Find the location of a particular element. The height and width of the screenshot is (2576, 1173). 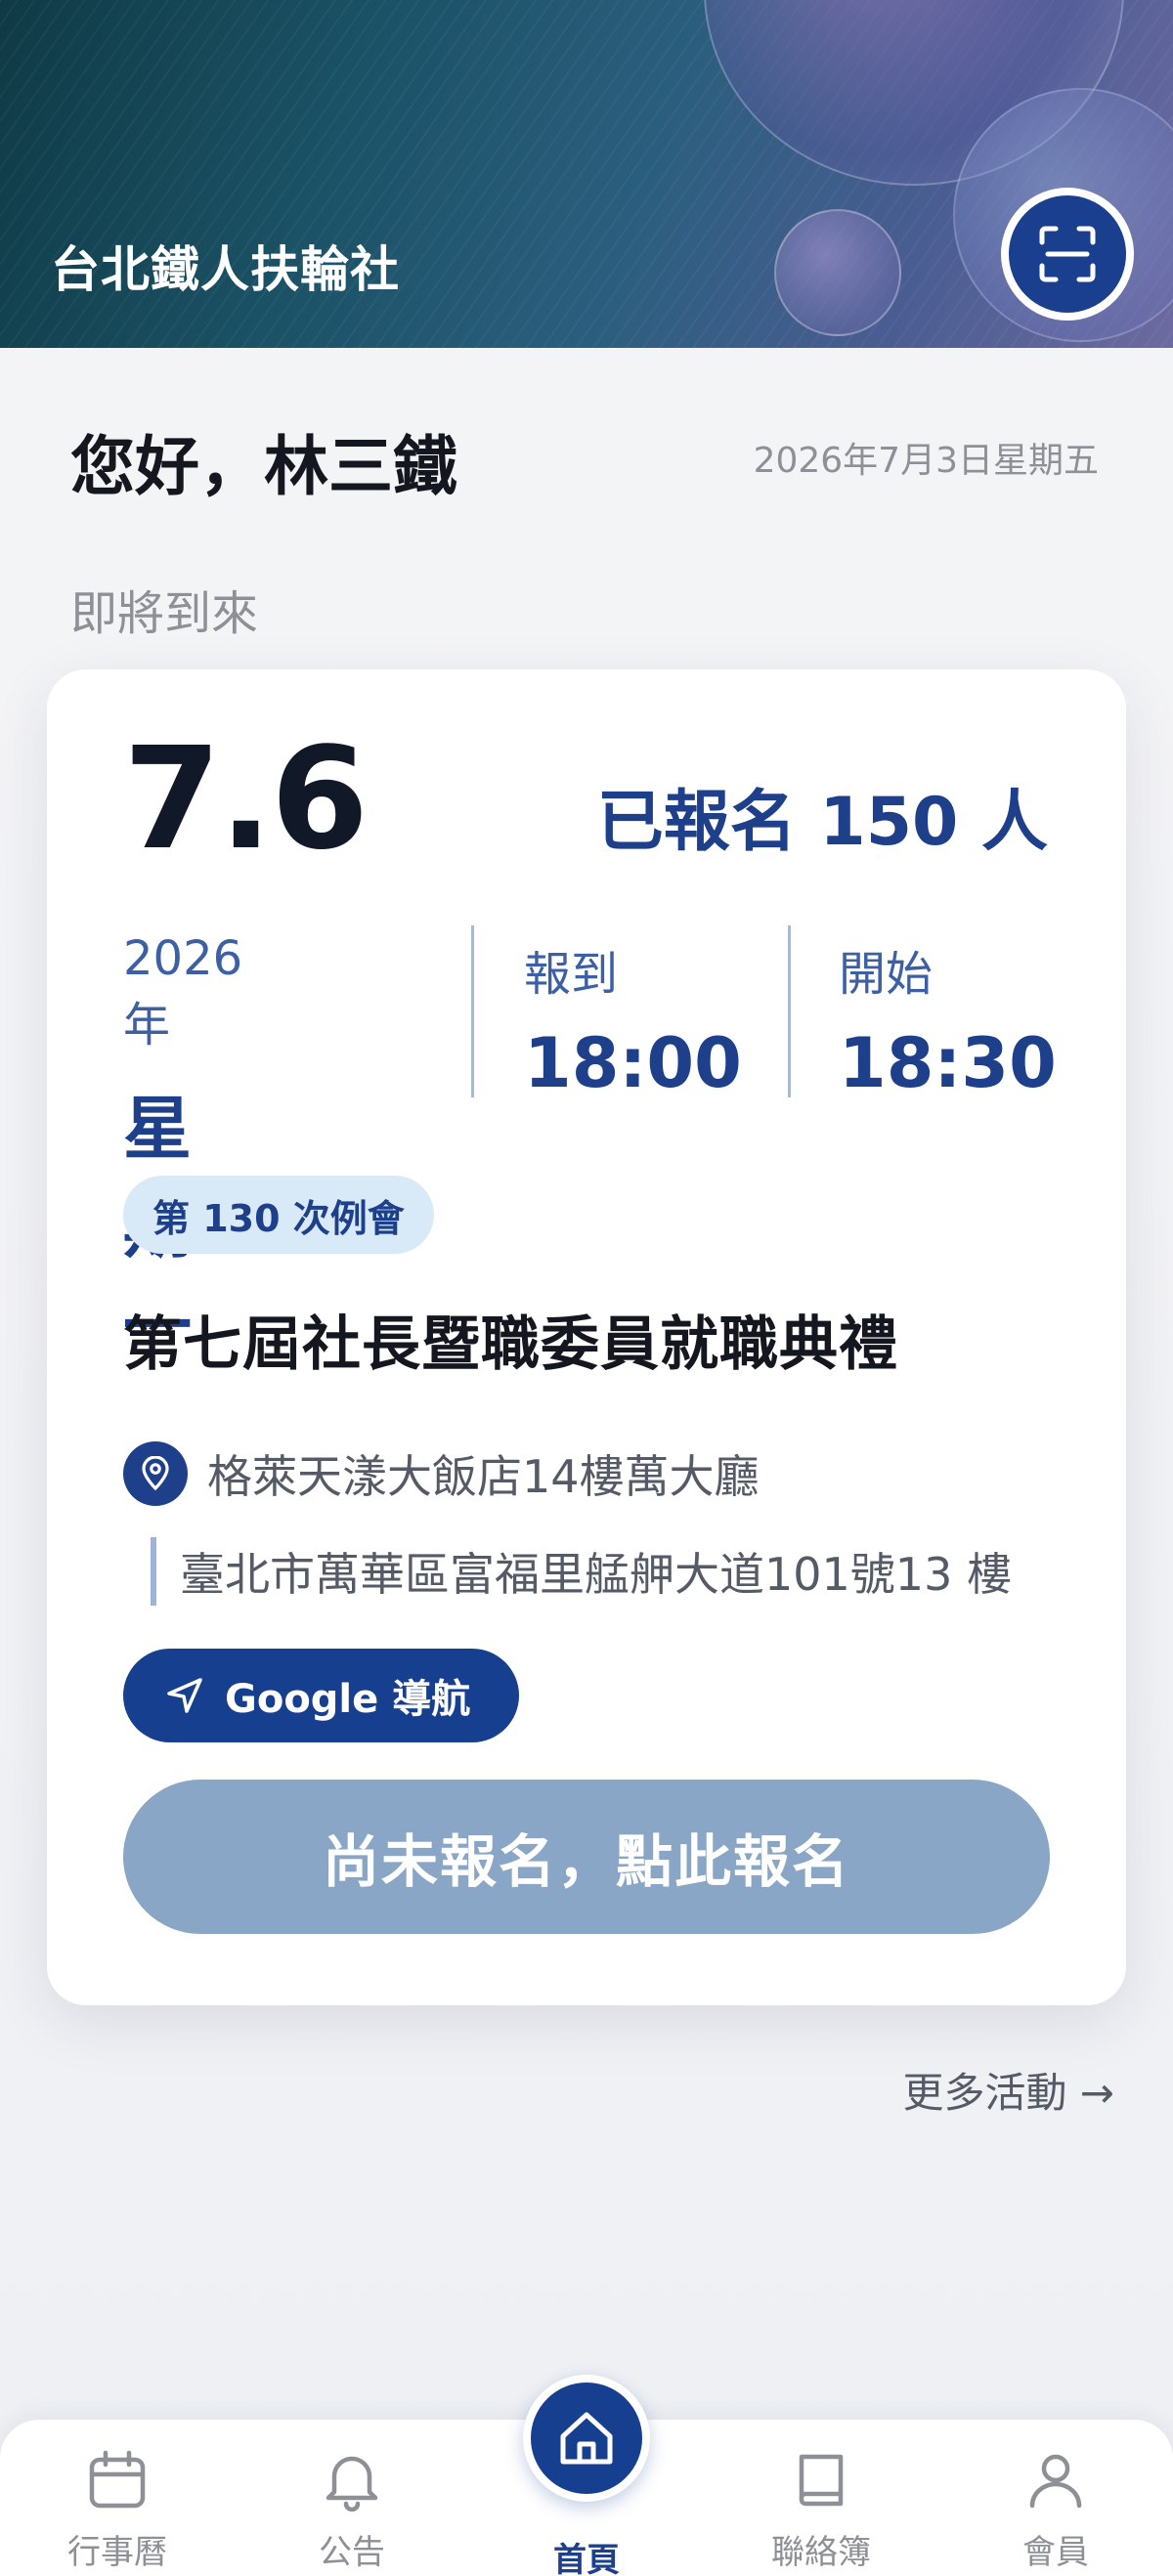

upcoming-section-label: 即將到來 is located at coordinates (165, 614).